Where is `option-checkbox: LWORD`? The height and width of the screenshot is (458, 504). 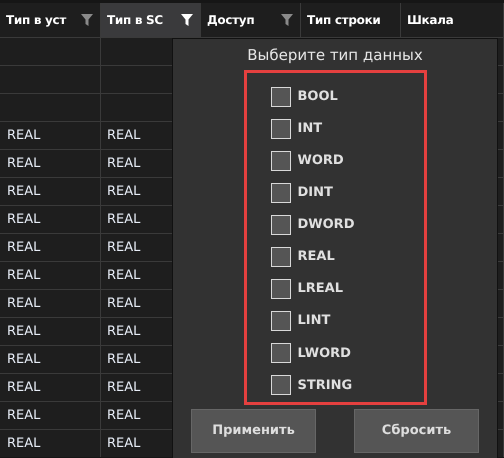 option-checkbox: LWORD is located at coordinates (347, 353).